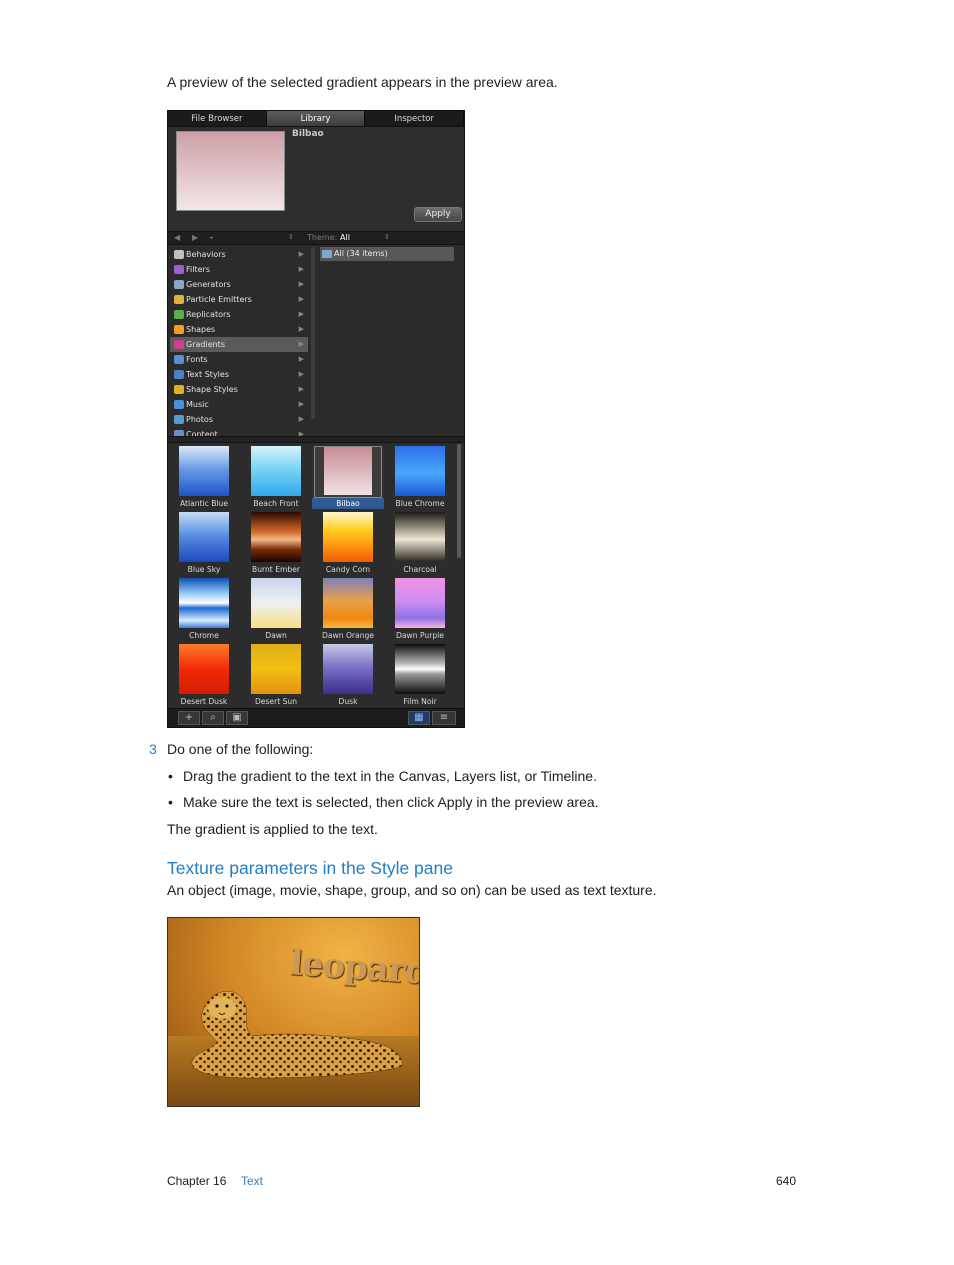 The height and width of the screenshot is (1265, 954). I want to click on gradient-thumbnail: Atlantic Blue, so click(204, 477).